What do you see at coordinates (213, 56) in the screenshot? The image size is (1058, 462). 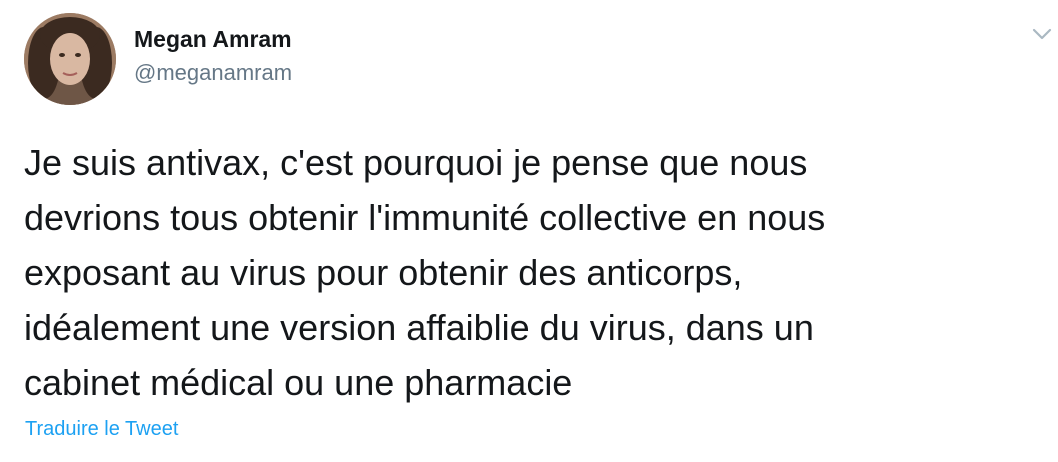 I see `author-block: Megan Amram @meganamram` at bounding box center [213, 56].